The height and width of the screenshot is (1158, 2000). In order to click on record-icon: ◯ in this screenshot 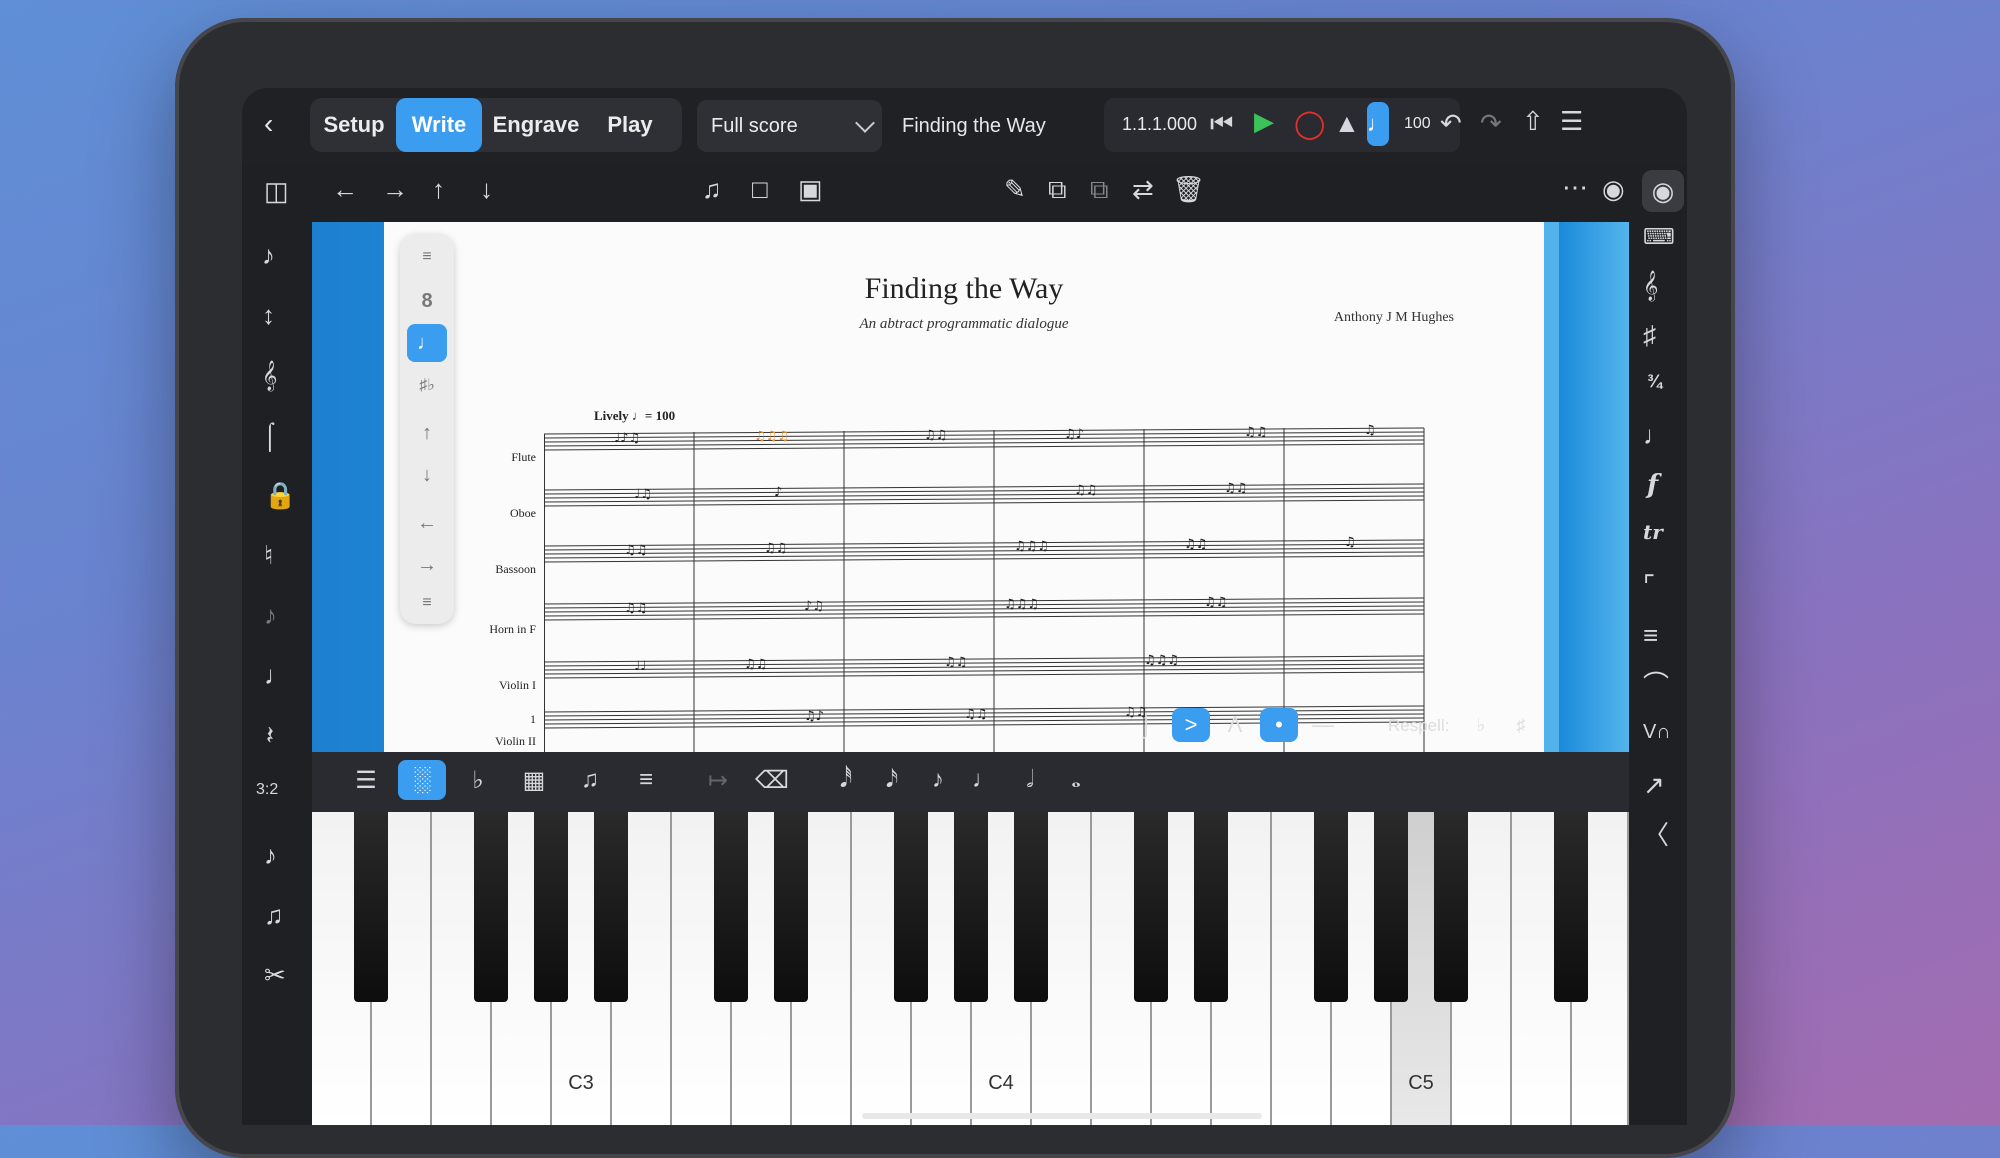, I will do `click(1309, 124)`.